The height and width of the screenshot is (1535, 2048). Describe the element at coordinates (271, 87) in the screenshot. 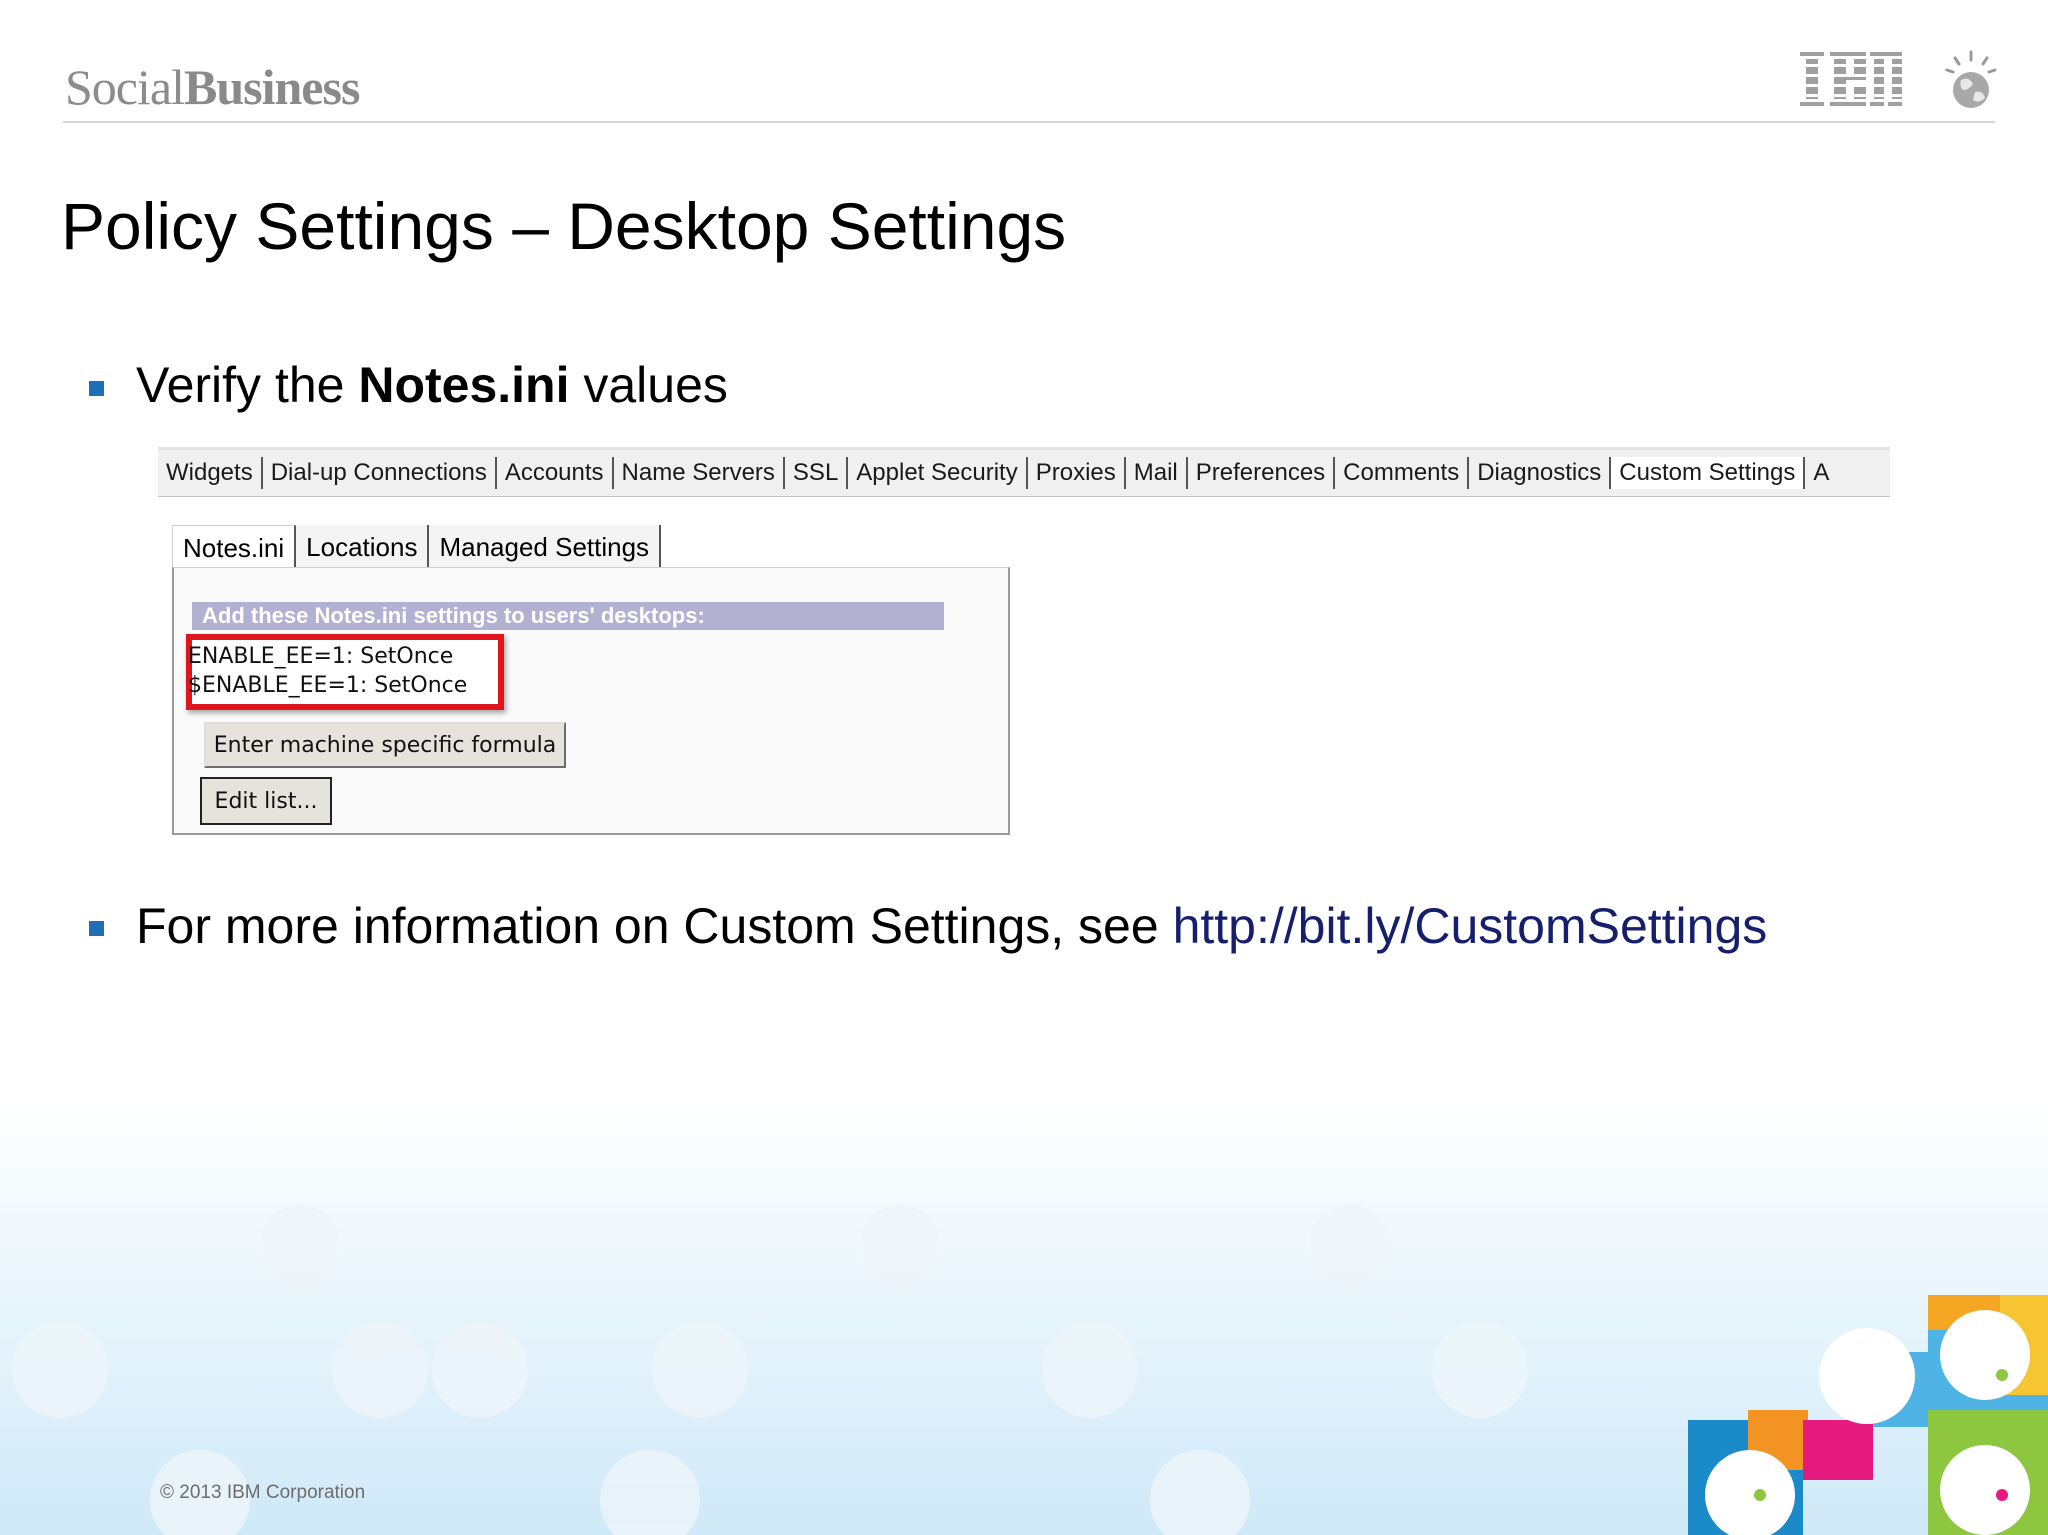

I see `brand-text-business: Business` at that location.